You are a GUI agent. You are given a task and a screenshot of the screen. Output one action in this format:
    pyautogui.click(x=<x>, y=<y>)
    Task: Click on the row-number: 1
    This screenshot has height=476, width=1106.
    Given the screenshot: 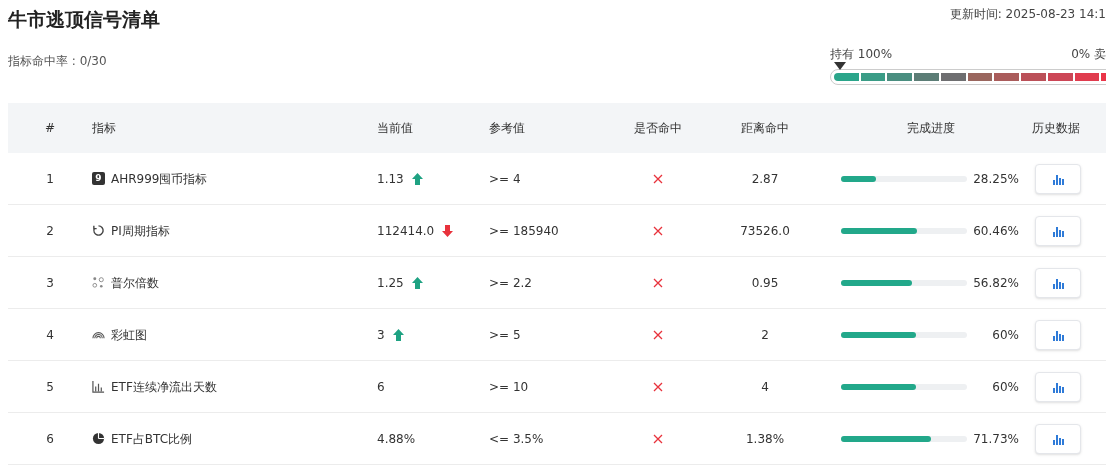 What is the action you would take?
    pyautogui.click(x=50, y=179)
    